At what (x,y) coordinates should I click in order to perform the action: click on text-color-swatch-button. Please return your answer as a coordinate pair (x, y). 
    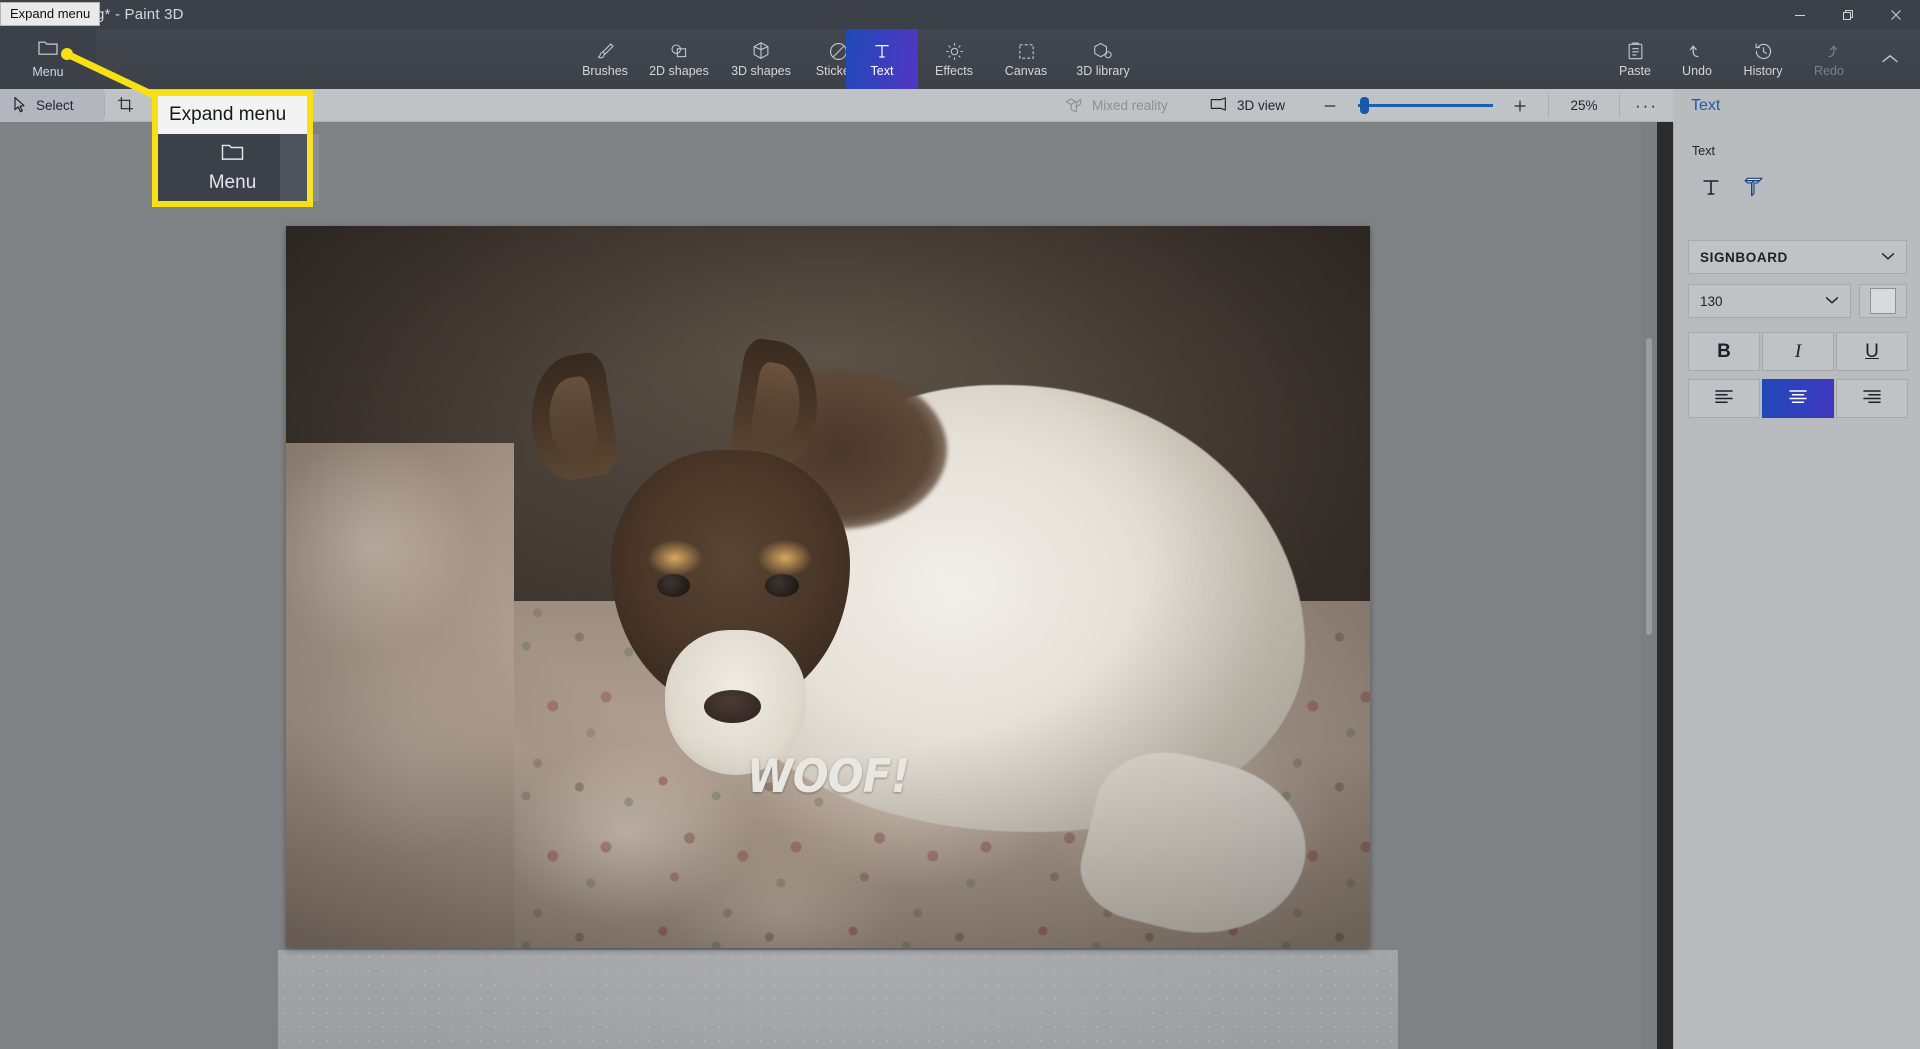
    Looking at the image, I should click on (1883, 301).